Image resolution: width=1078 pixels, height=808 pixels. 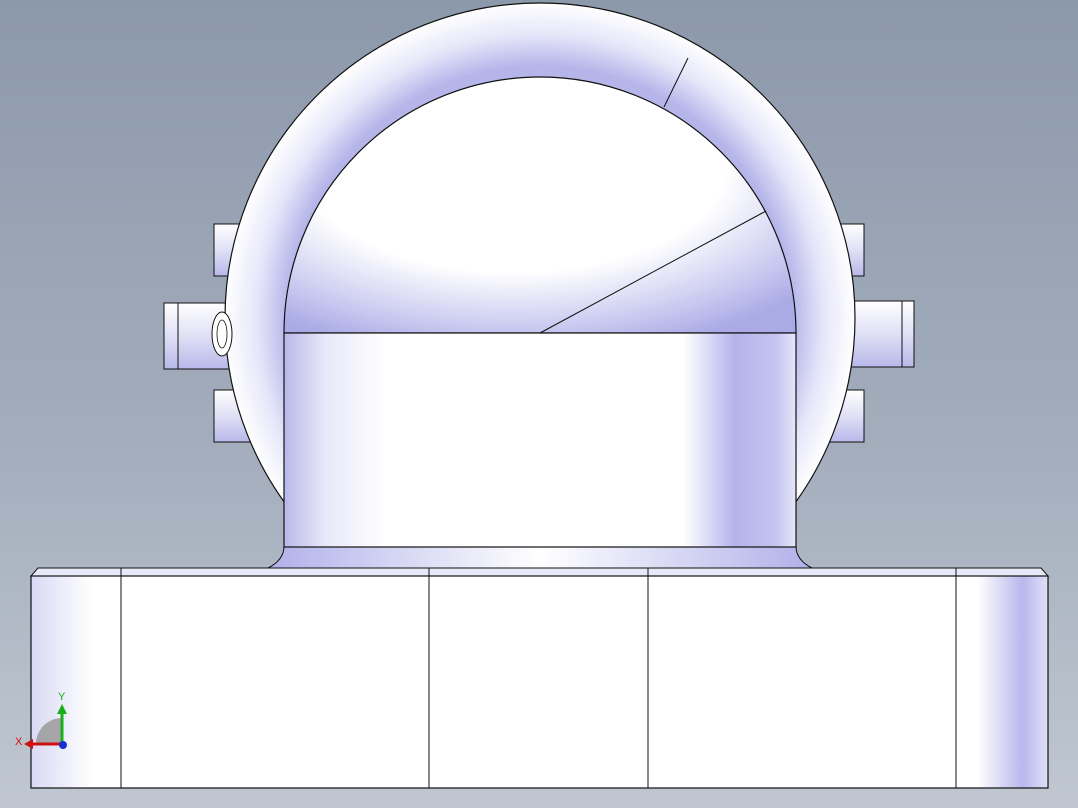 What do you see at coordinates (63, 745) in the screenshot?
I see `z-axis-dot` at bounding box center [63, 745].